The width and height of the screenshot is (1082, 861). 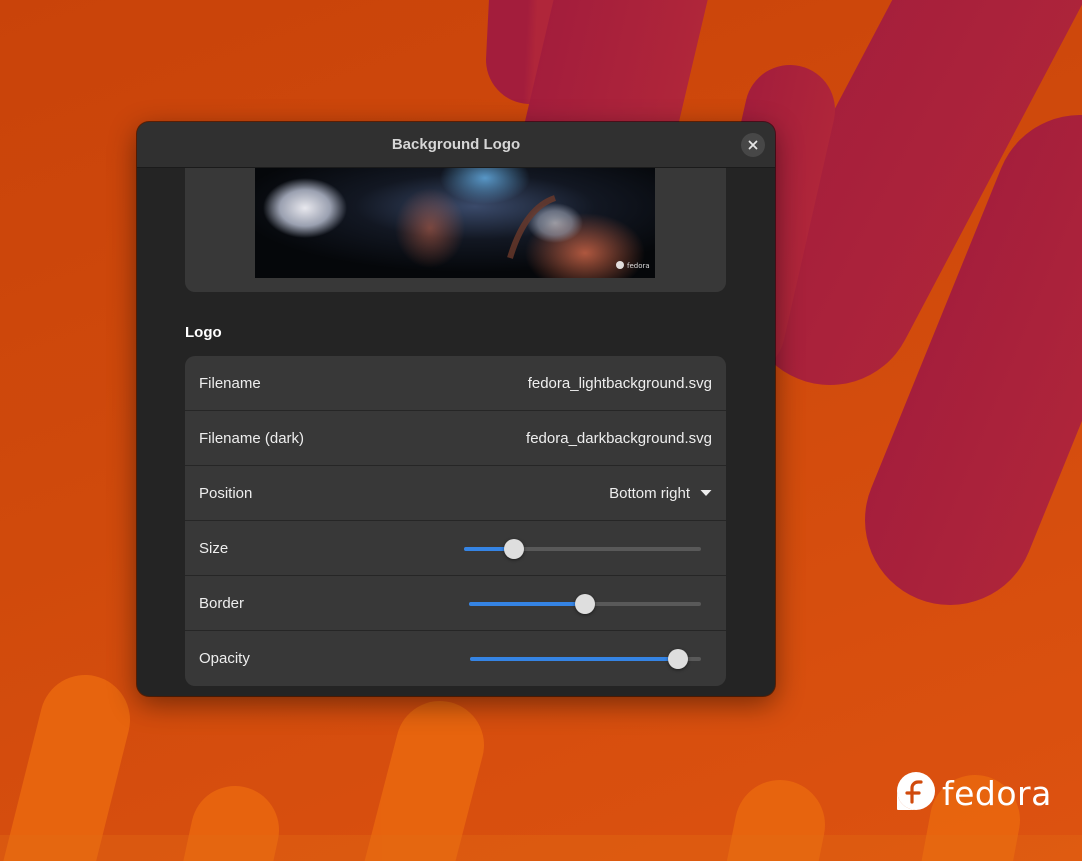 I want to click on fedora-brand-text: fedora, so click(x=997, y=793).